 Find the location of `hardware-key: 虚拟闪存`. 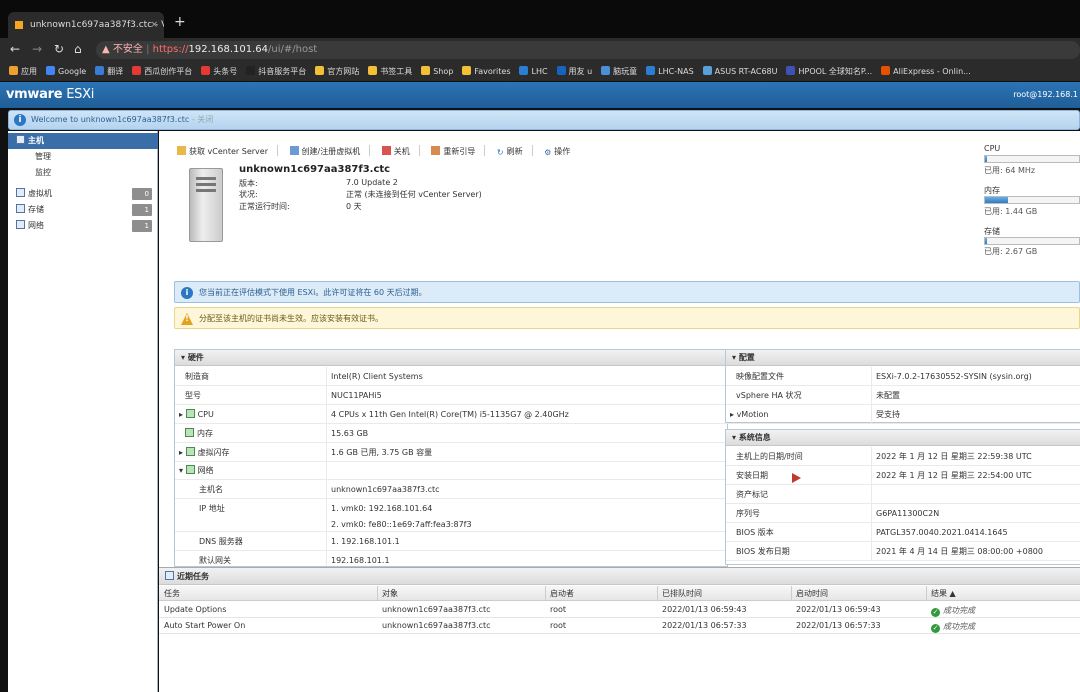

hardware-key: 虚拟闪存 is located at coordinates (213, 452).